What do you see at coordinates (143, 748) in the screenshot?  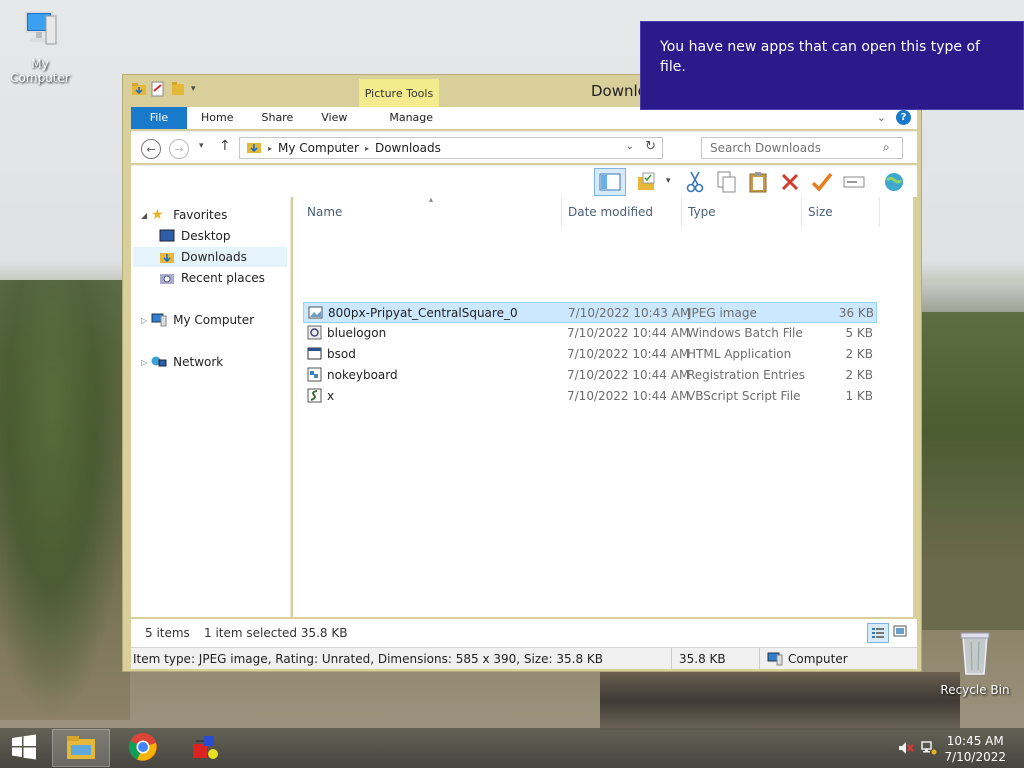 I see `taskbar-chrome` at bounding box center [143, 748].